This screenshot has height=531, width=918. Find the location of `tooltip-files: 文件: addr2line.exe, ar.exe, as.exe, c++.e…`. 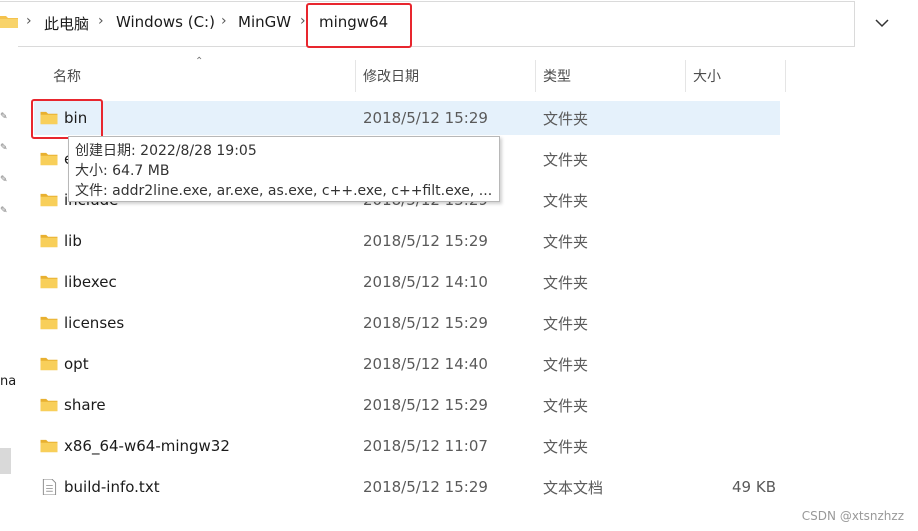

tooltip-files: 文件: addr2line.exe, ar.exe, as.exe, c++.e… is located at coordinates (284, 191).